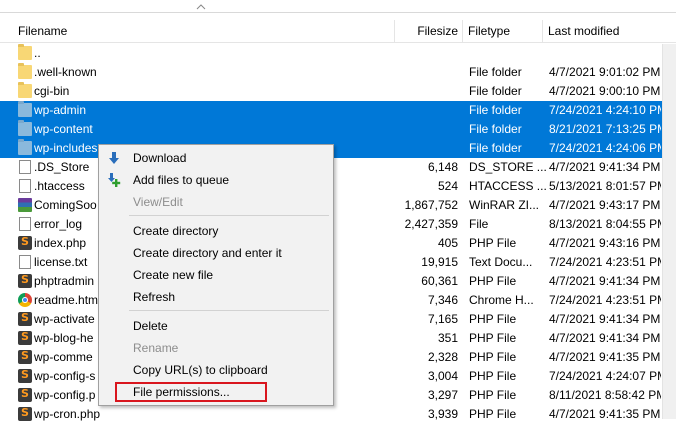  What do you see at coordinates (503, 31) in the screenshot?
I see `column-header-filetype: Filetype` at bounding box center [503, 31].